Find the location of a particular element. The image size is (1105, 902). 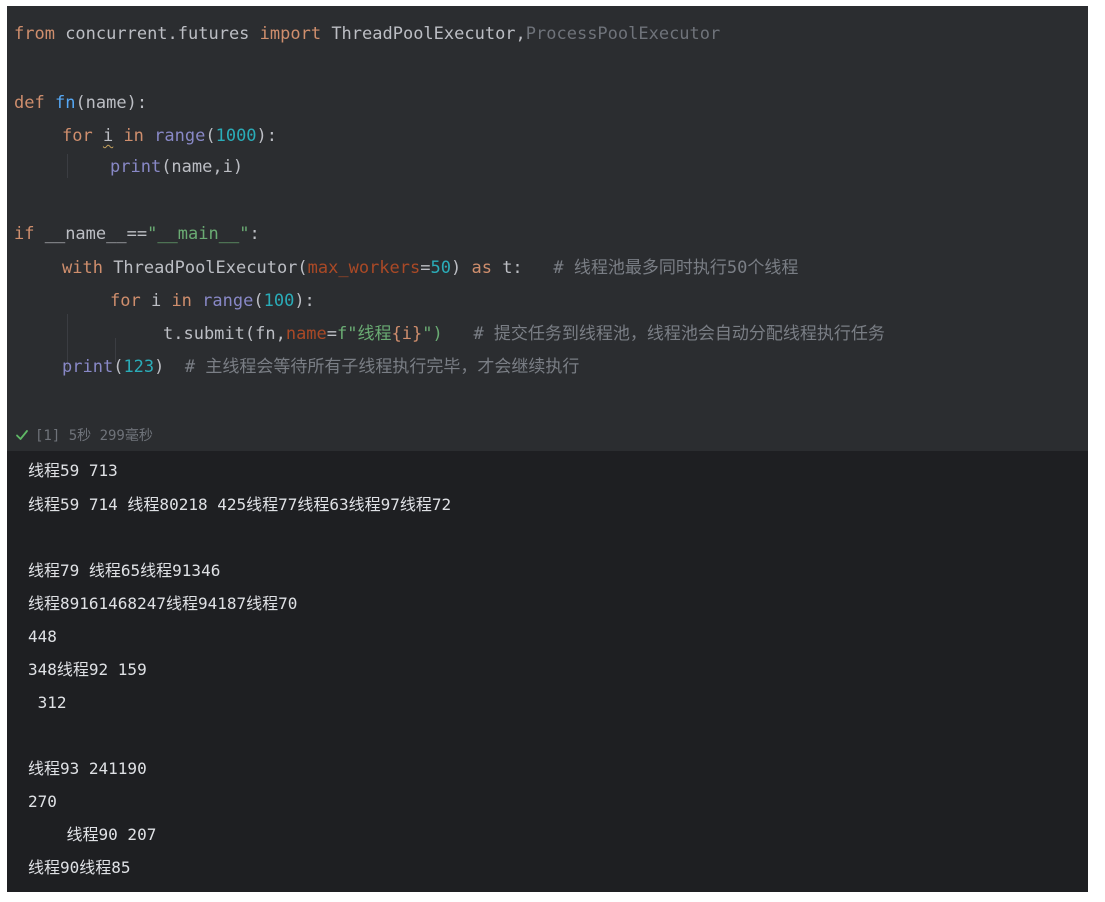

function-signature: (name): is located at coordinates (111, 103).